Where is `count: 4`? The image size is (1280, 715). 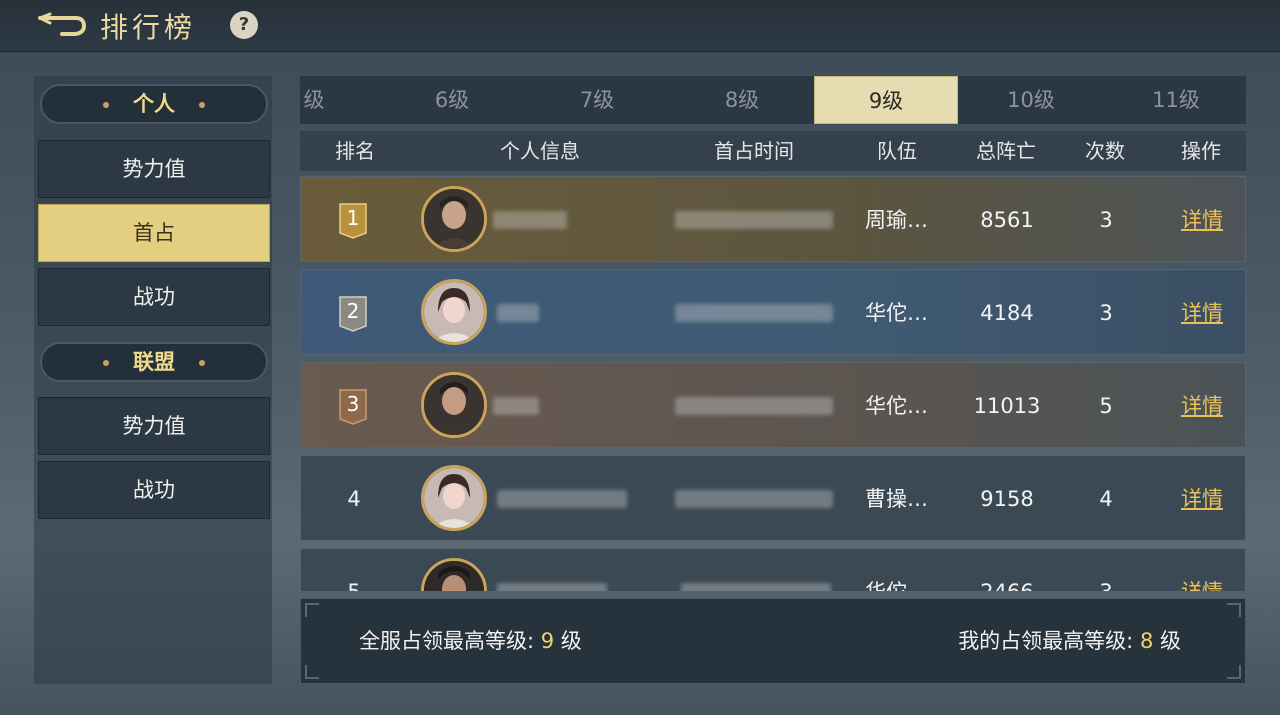 count: 4 is located at coordinates (1106, 499).